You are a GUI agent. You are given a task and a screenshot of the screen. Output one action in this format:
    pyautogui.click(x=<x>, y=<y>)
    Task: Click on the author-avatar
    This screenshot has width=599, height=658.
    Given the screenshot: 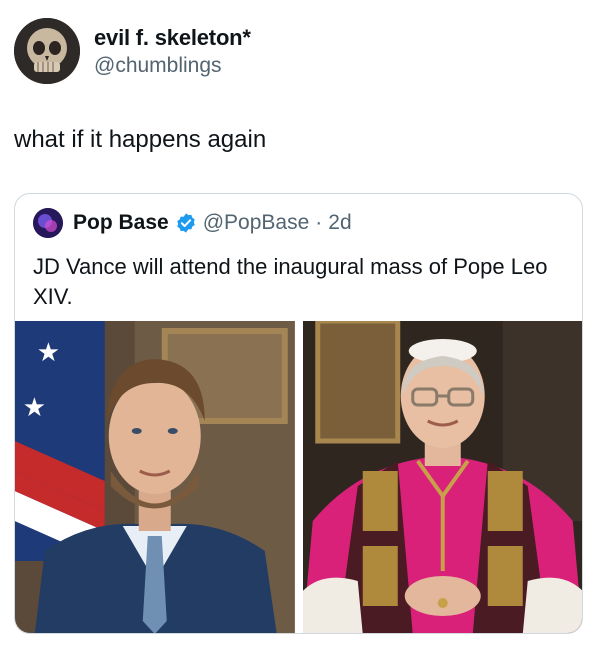 What is the action you would take?
    pyautogui.click(x=47, y=51)
    